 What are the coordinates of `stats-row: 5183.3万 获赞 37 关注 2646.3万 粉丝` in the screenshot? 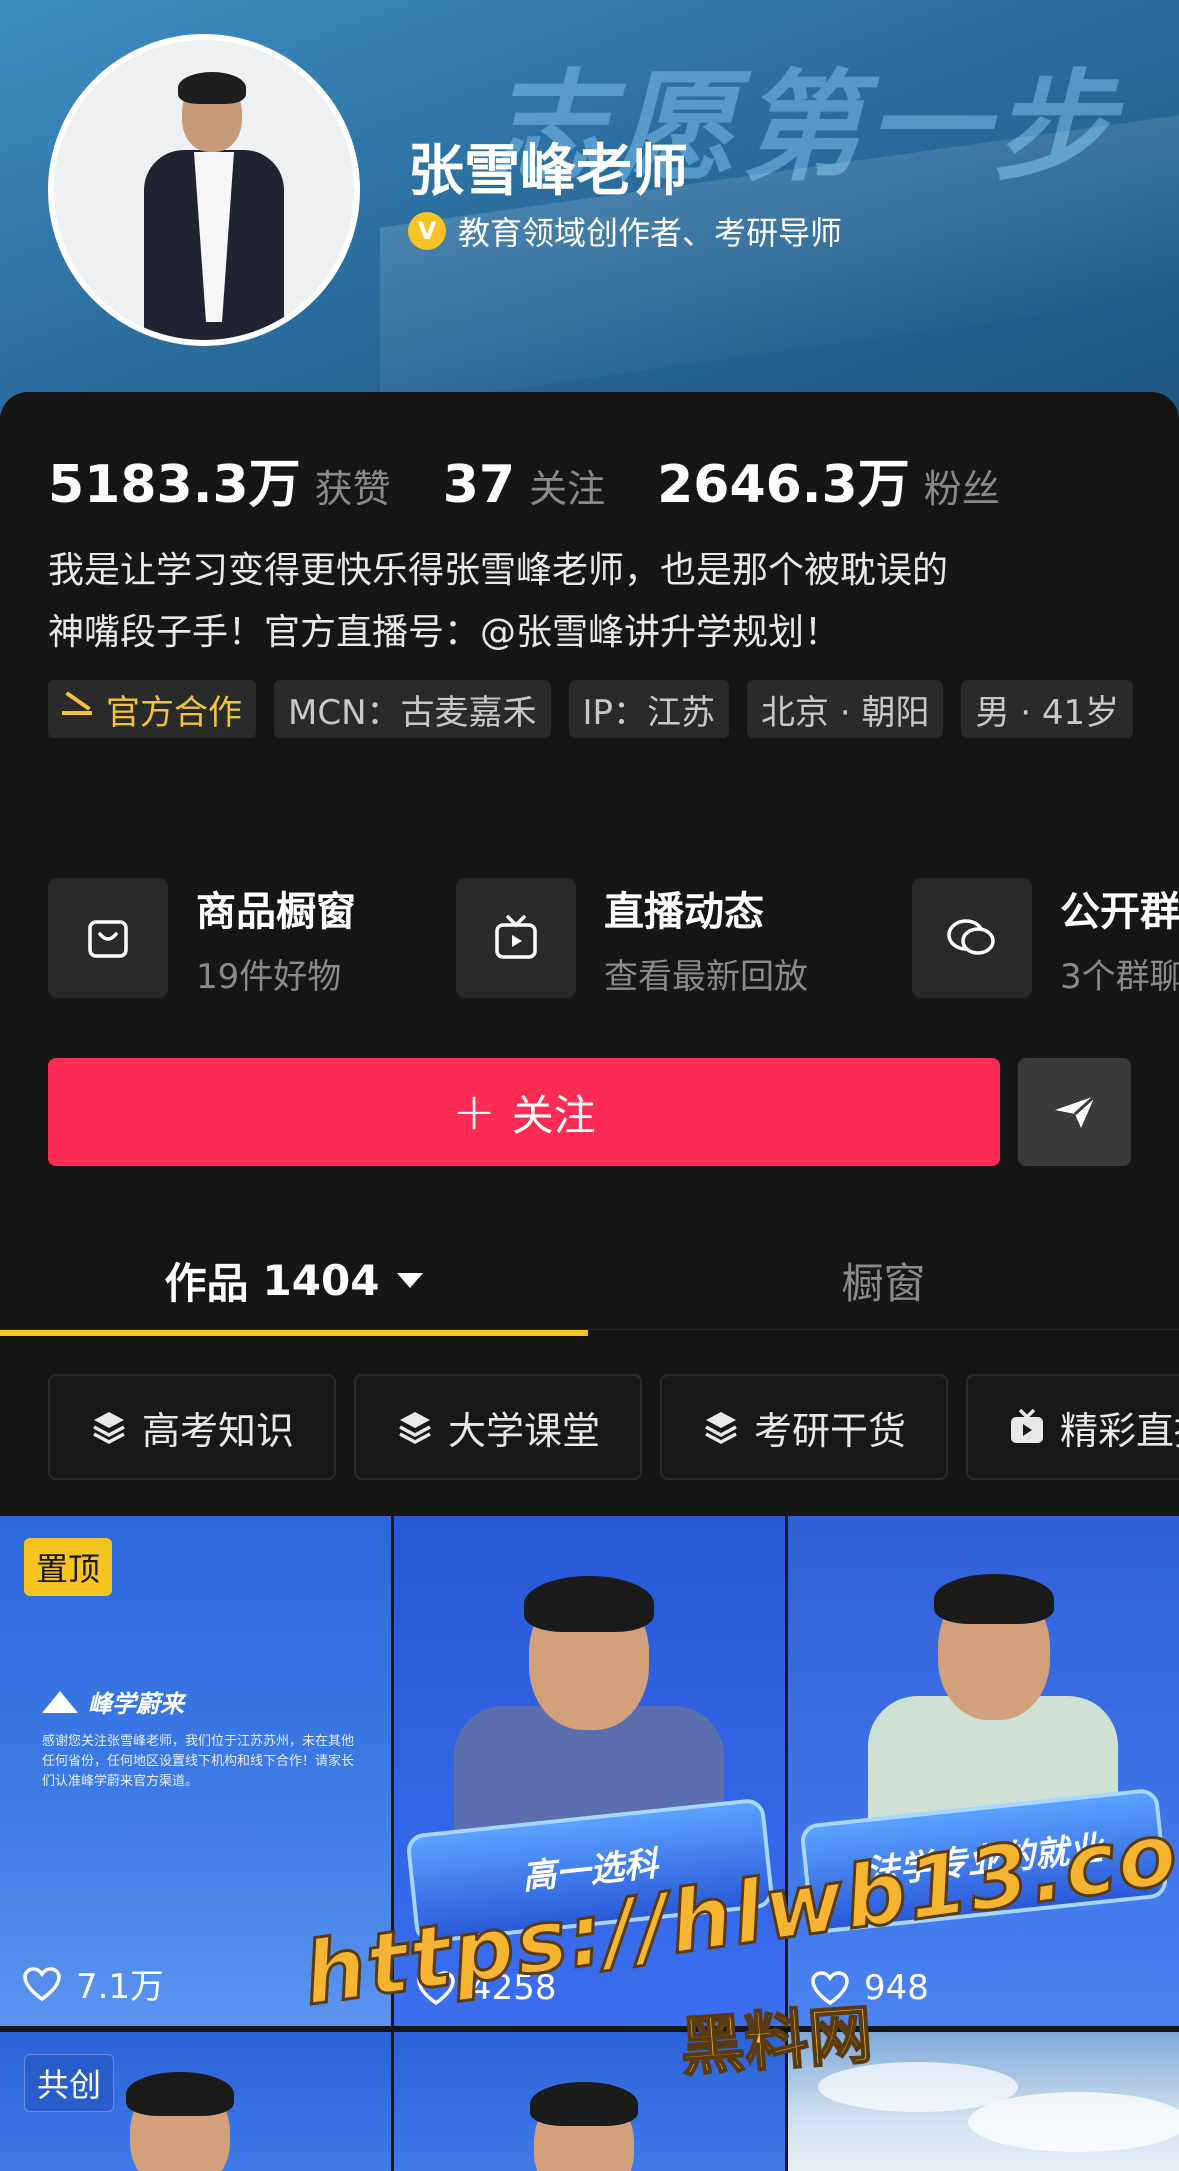 It's located at (550, 479).